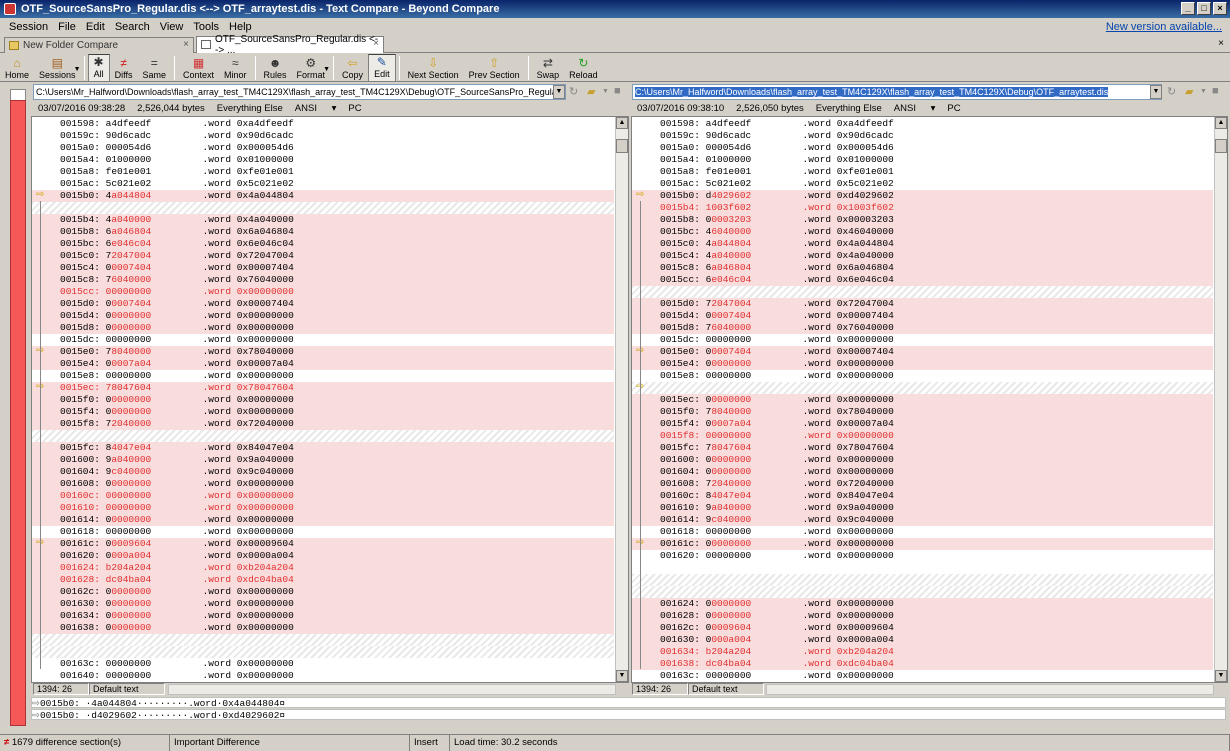  What do you see at coordinates (57, 68) in the screenshot?
I see `sessions-button: ▤ Sessions ▼` at bounding box center [57, 68].